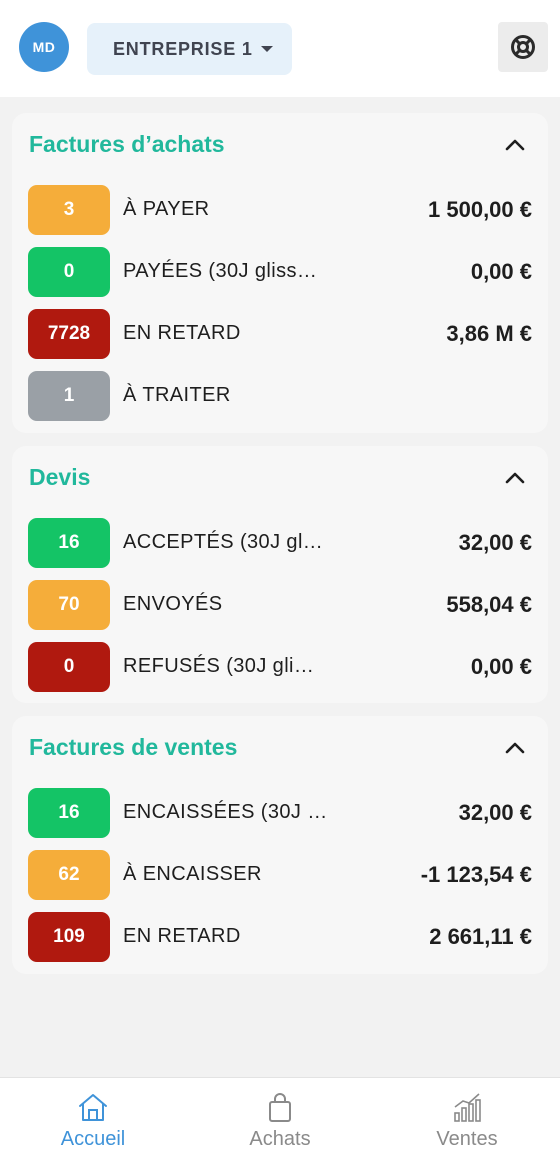 The height and width of the screenshot is (1160, 560). I want to click on section-title: Factures de ventes, so click(133, 747).